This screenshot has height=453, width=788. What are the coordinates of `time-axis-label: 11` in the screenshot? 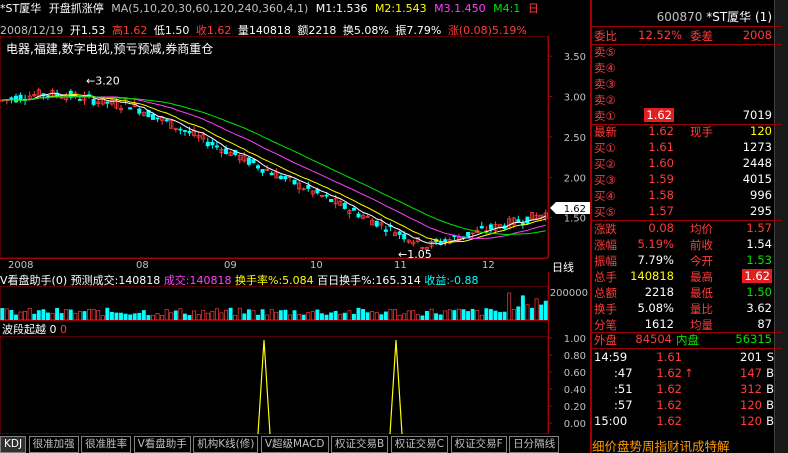 It's located at (400, 265).